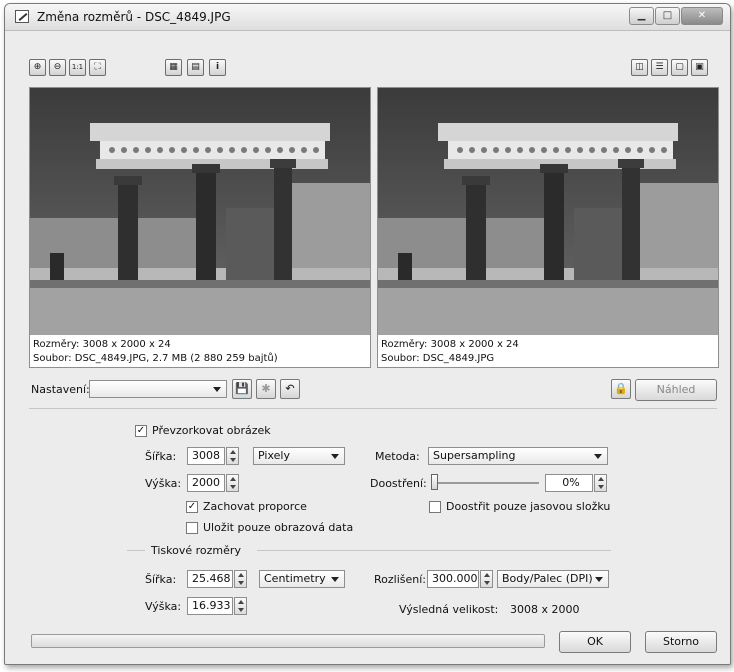 The image size is (734, 672). Describe the element at coordinates (528, 506) in the screenshot. I see `sharpen-luma-label: Doostřit pouze jasovou složku` at that location.